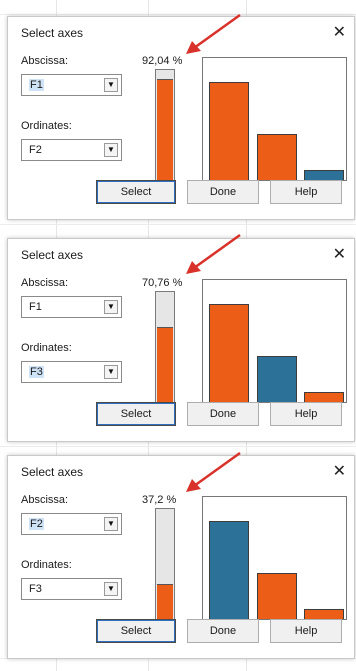 The image size is (356, 671). I want to click on abscissa-value: F2, so click(36, 524).